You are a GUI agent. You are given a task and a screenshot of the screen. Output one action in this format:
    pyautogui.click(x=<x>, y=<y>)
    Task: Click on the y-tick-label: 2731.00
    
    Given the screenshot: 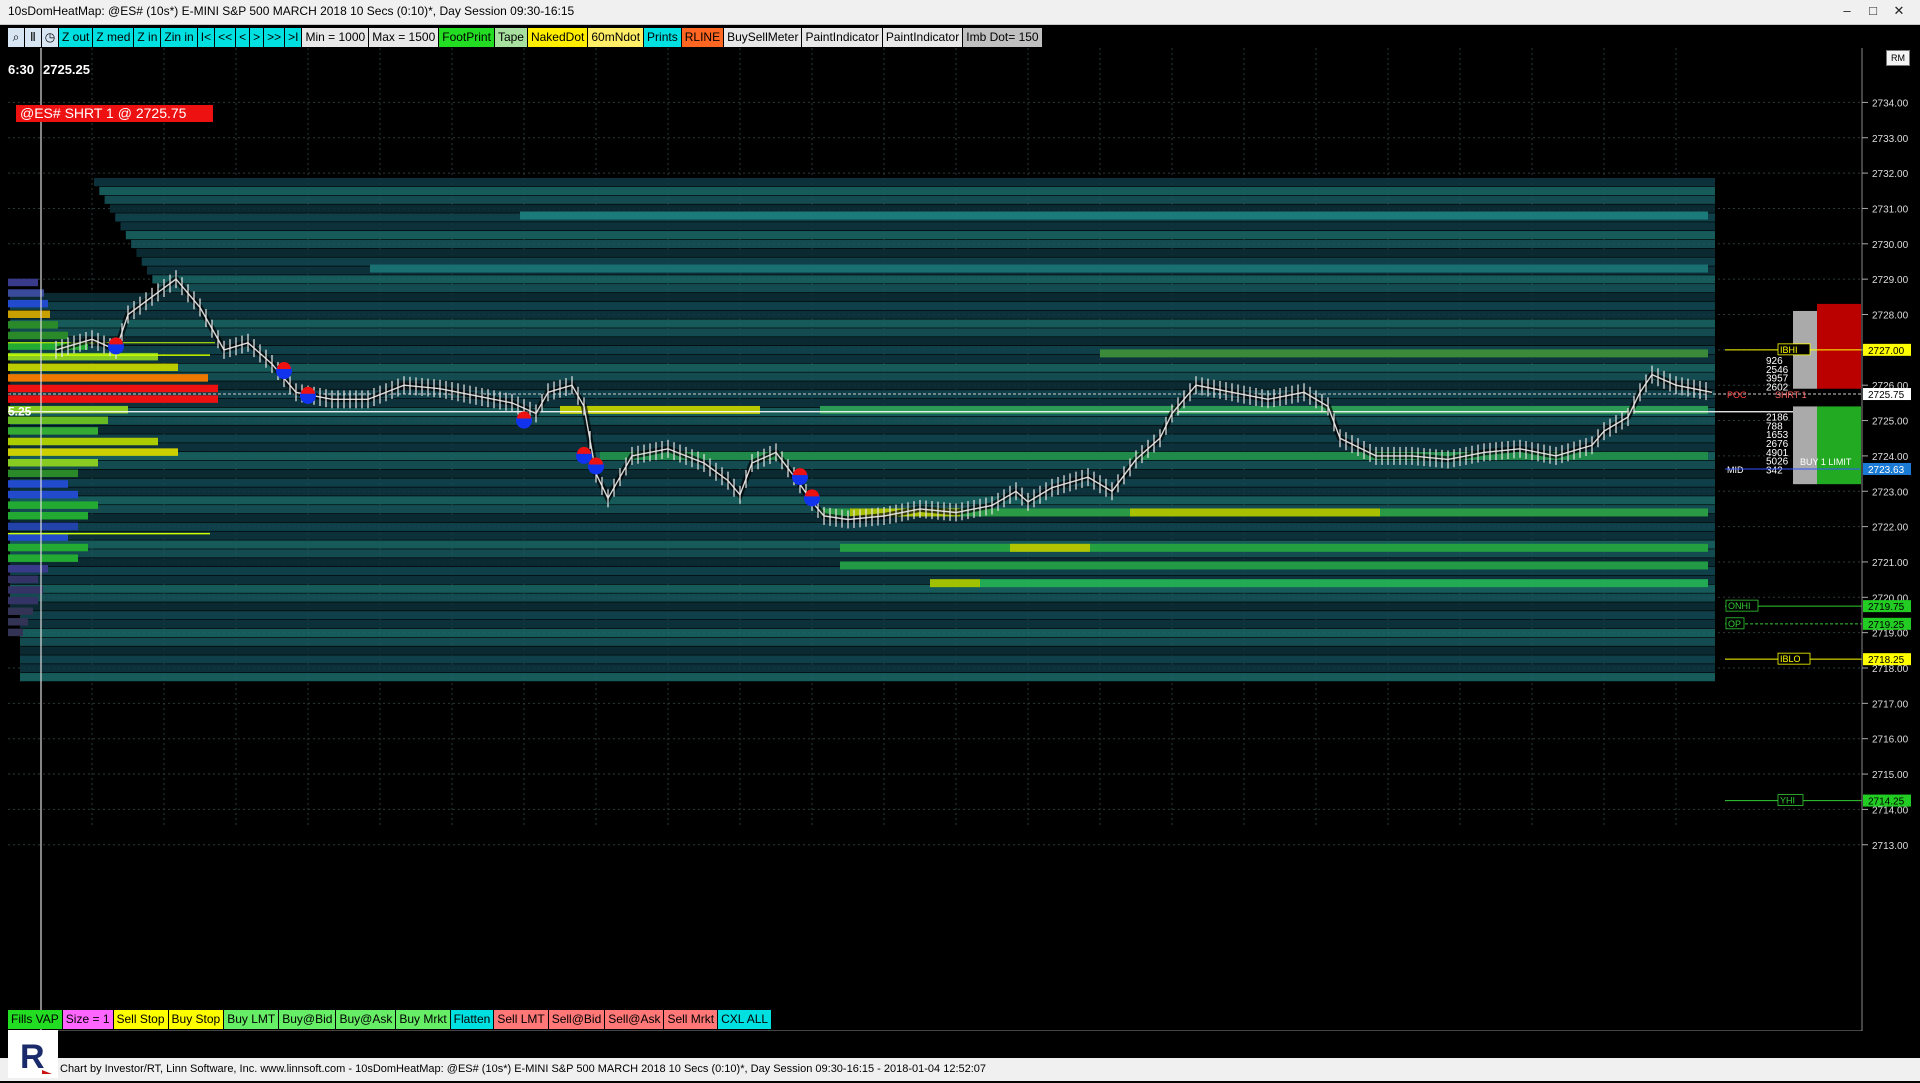 What is the action you would take?
    pyautogui.click(x=1890, y=209)
    